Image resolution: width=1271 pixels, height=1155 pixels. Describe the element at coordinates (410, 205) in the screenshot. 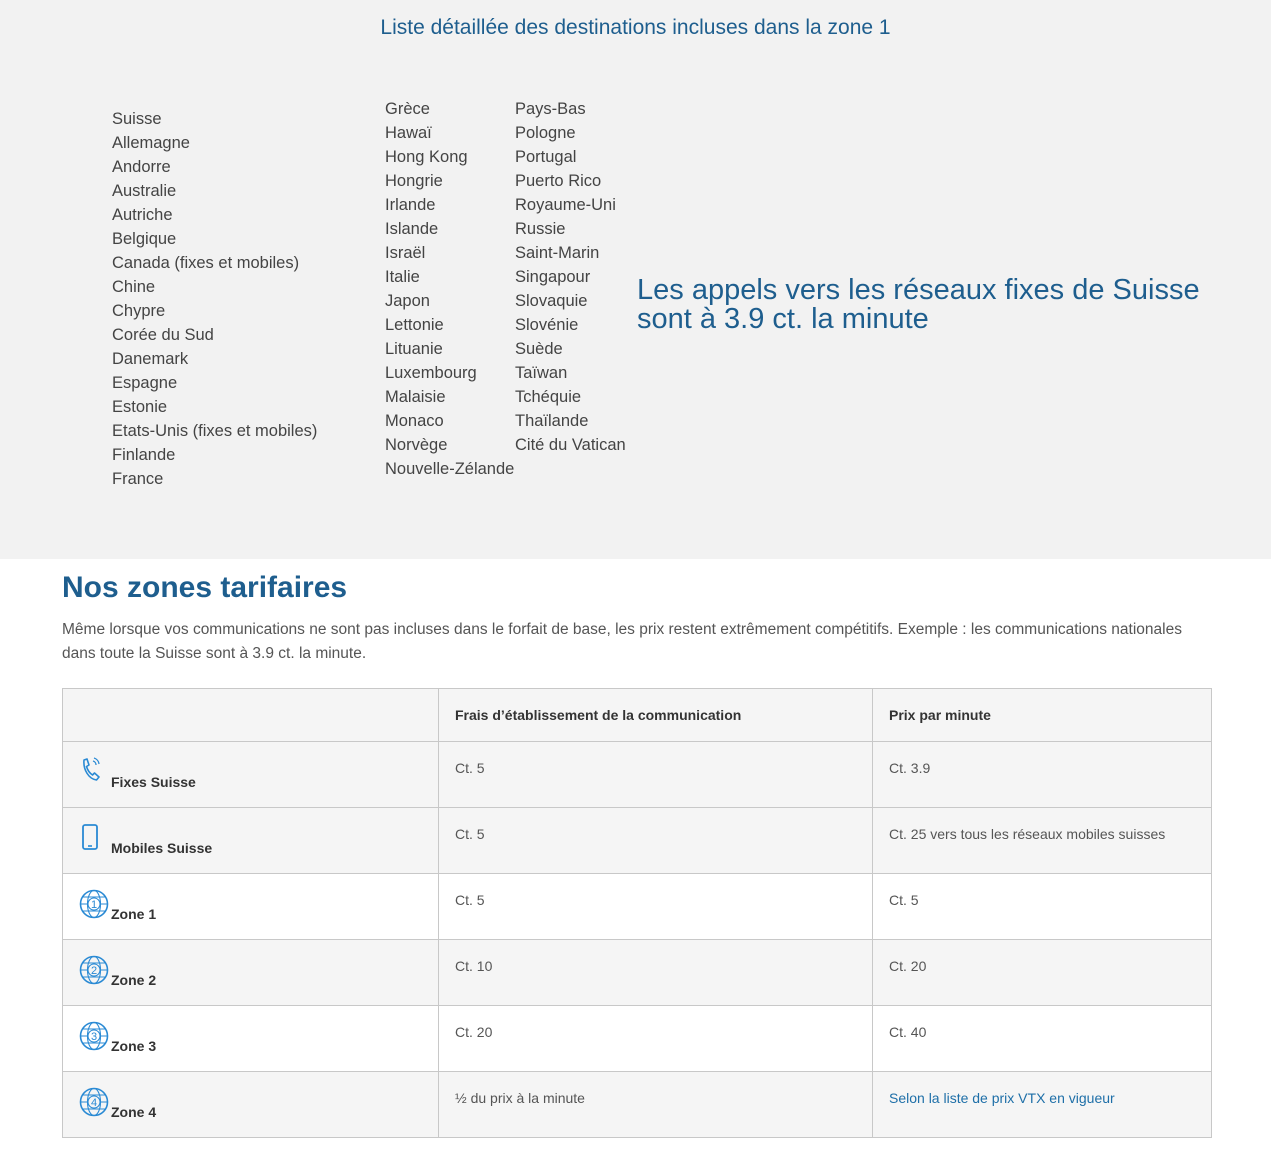

I see `destination-item: Irlande` at that location.